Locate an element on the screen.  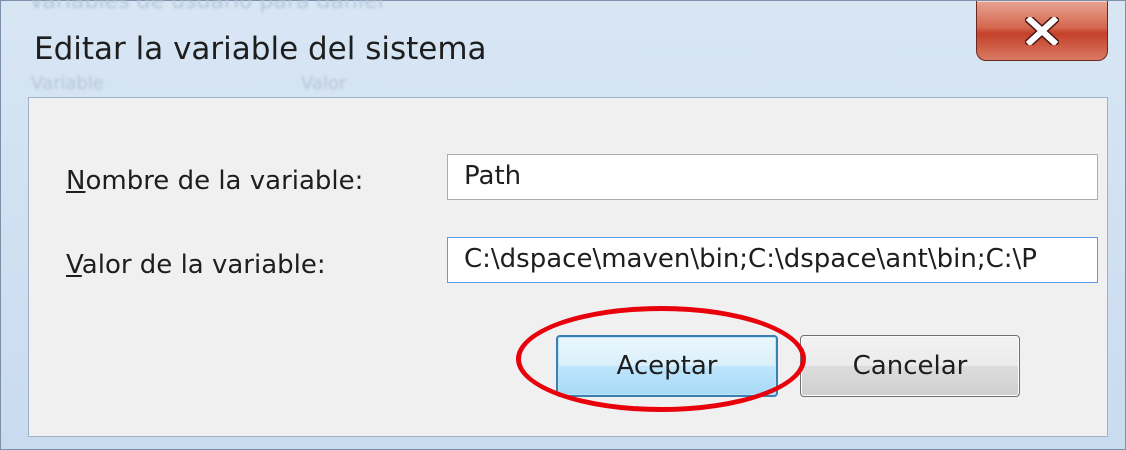
variable-name-label-text: ombre de la variable: is located at coordinates (224, 181).